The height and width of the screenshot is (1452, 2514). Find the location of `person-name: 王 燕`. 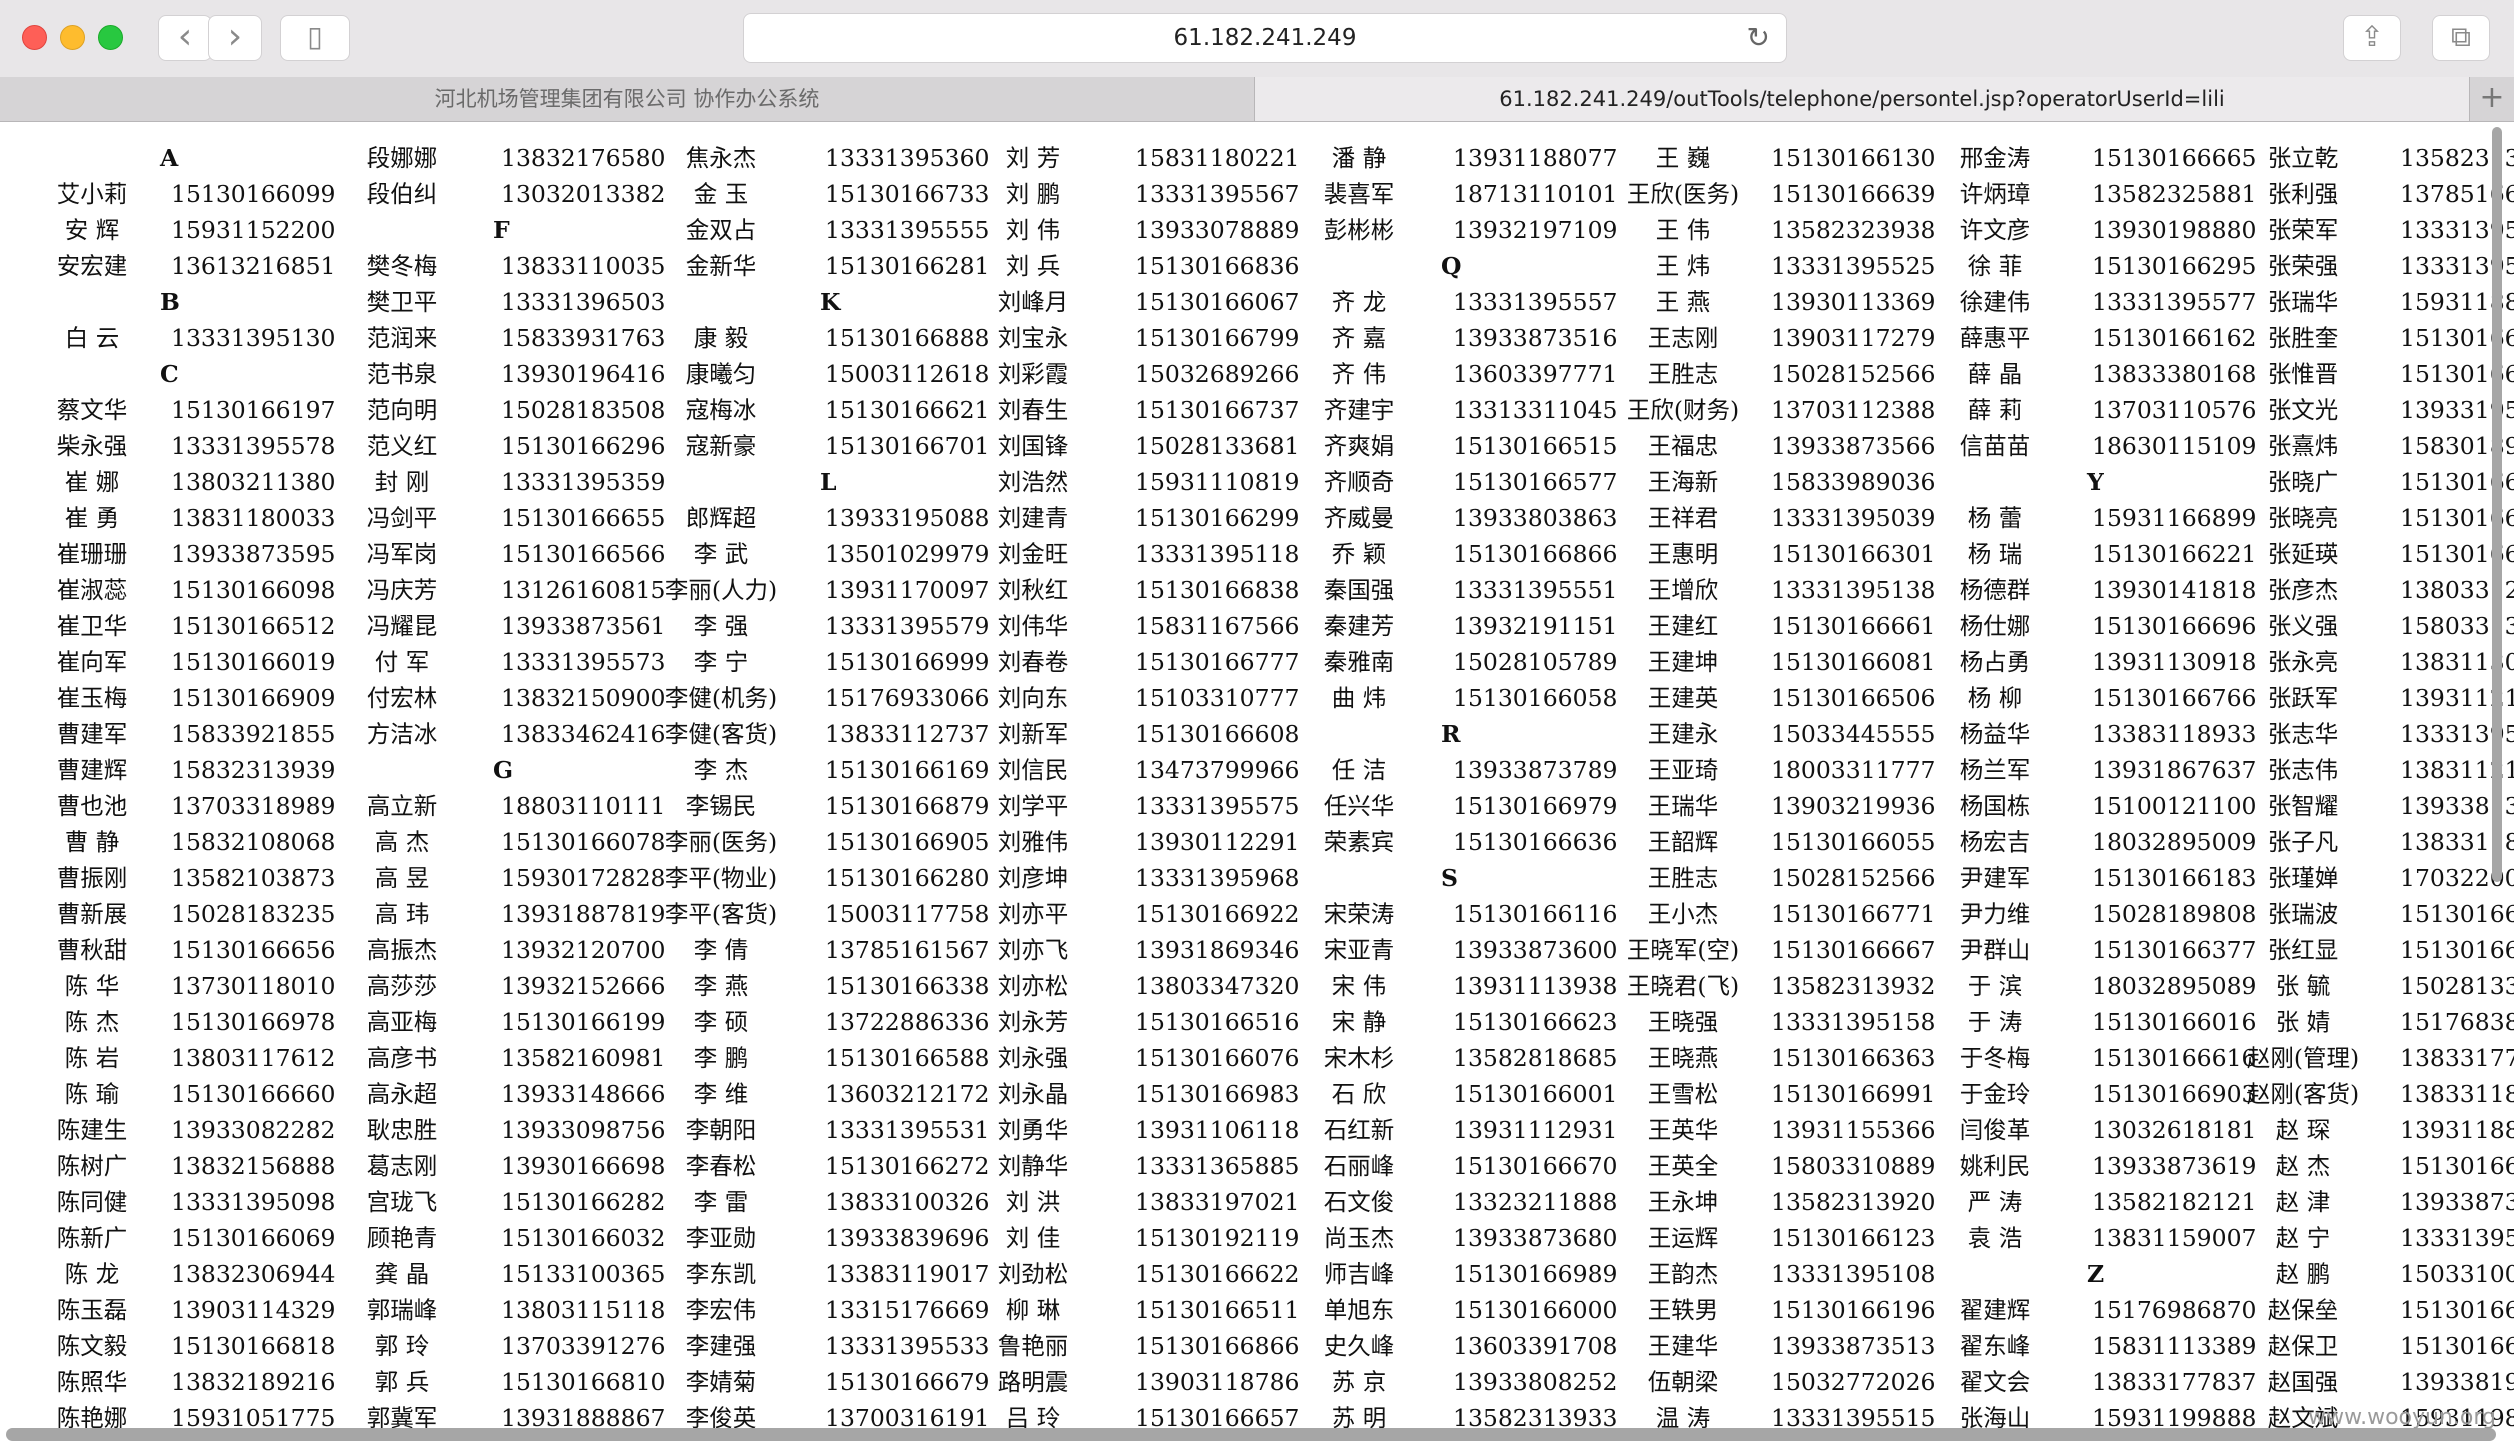

person-name: 王 燕 is located at coordinates (1683, 302).